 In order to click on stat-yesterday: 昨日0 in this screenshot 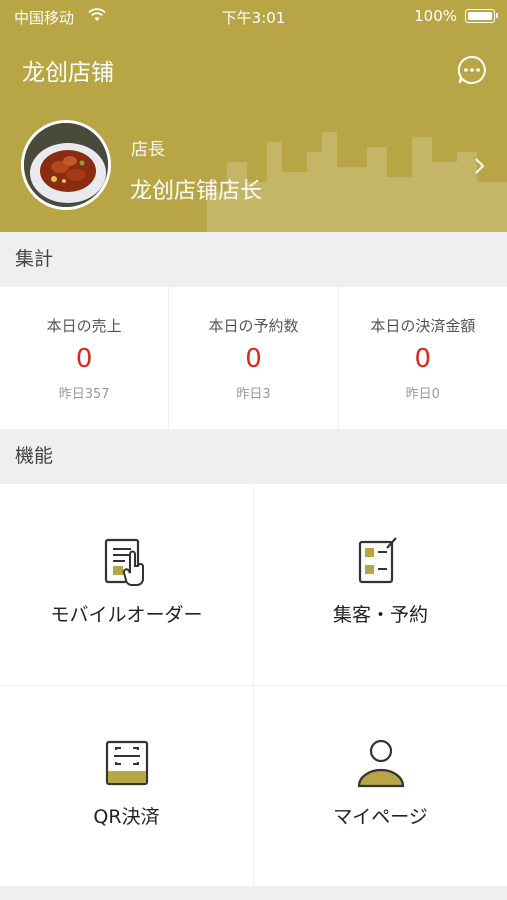, I will do `click(422, 394)`.